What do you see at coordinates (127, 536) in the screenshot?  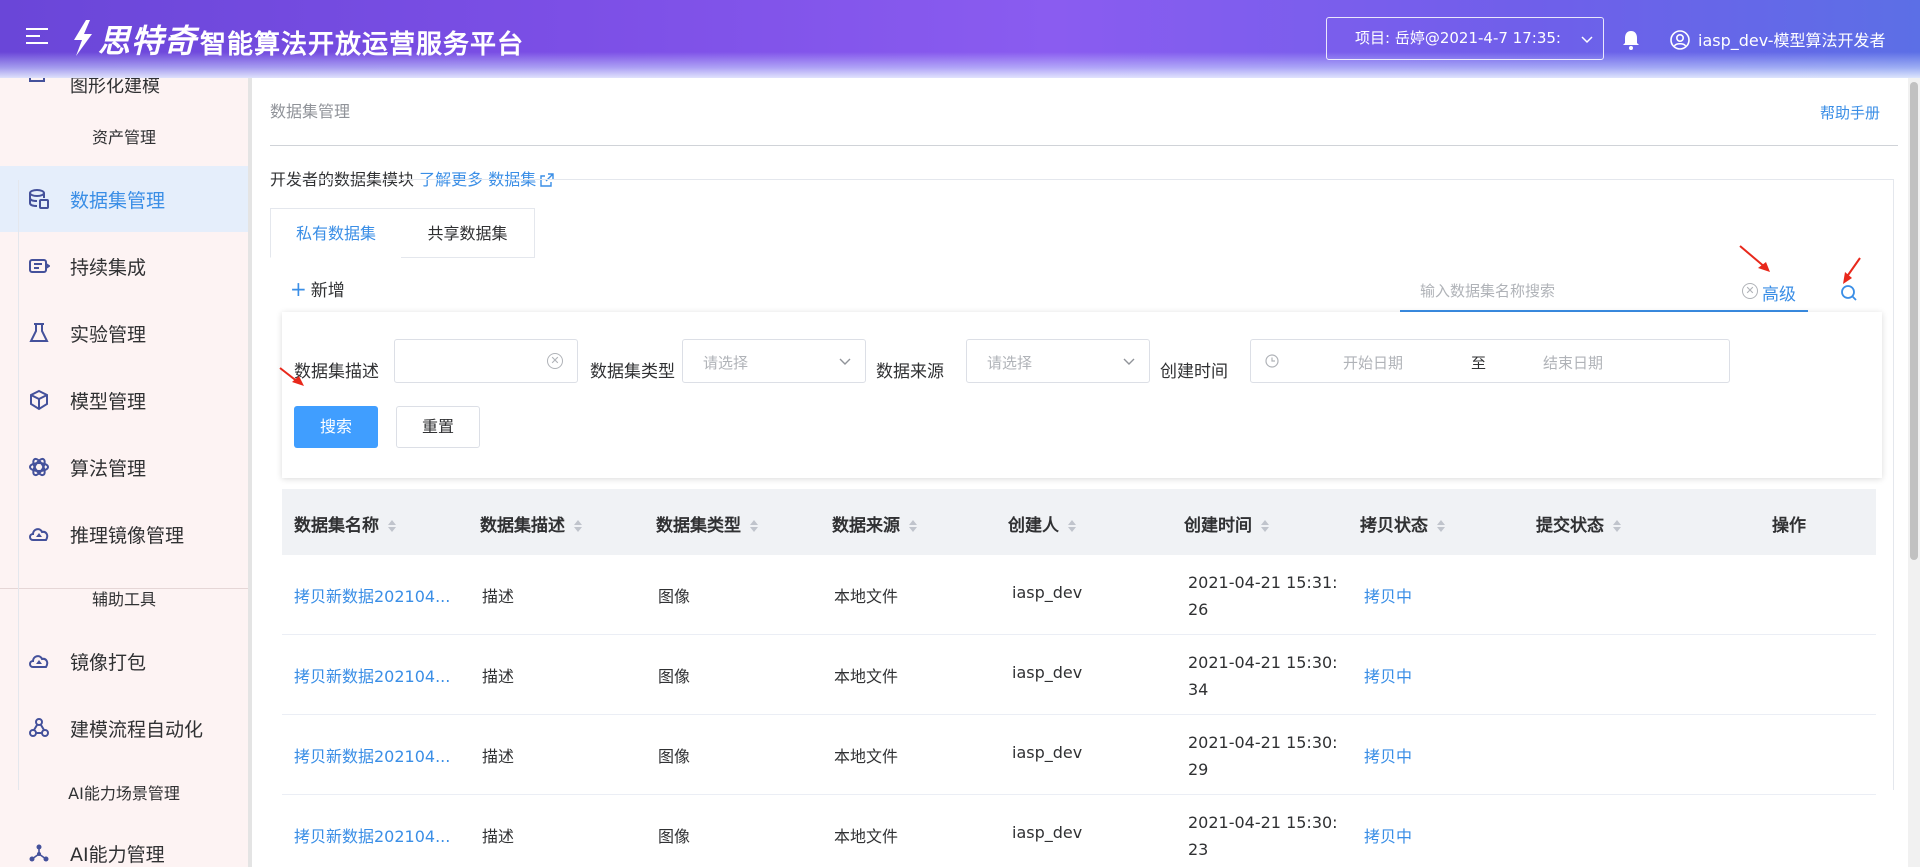 I see `sidebar-item-label: 推理镜像管理` at bounding box center [127, 536].